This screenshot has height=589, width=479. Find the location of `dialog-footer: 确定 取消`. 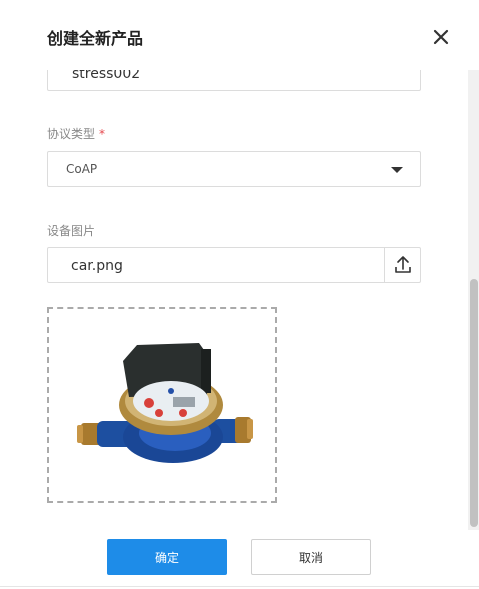

dialog-footer: 确定 取消 is located at coordinates (239, 559).